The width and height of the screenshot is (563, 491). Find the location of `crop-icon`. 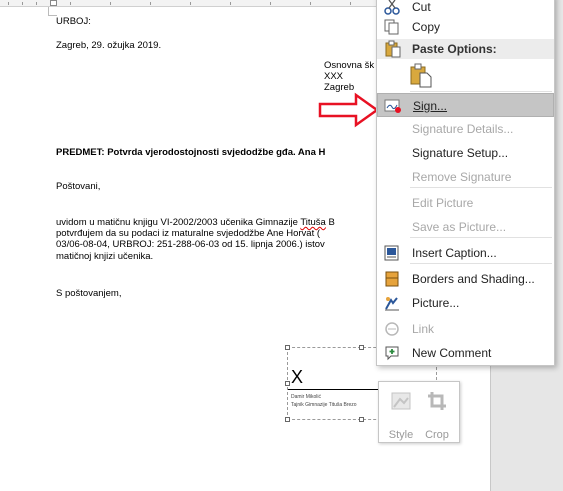

crop-icon is located at coordinates (437, 403).